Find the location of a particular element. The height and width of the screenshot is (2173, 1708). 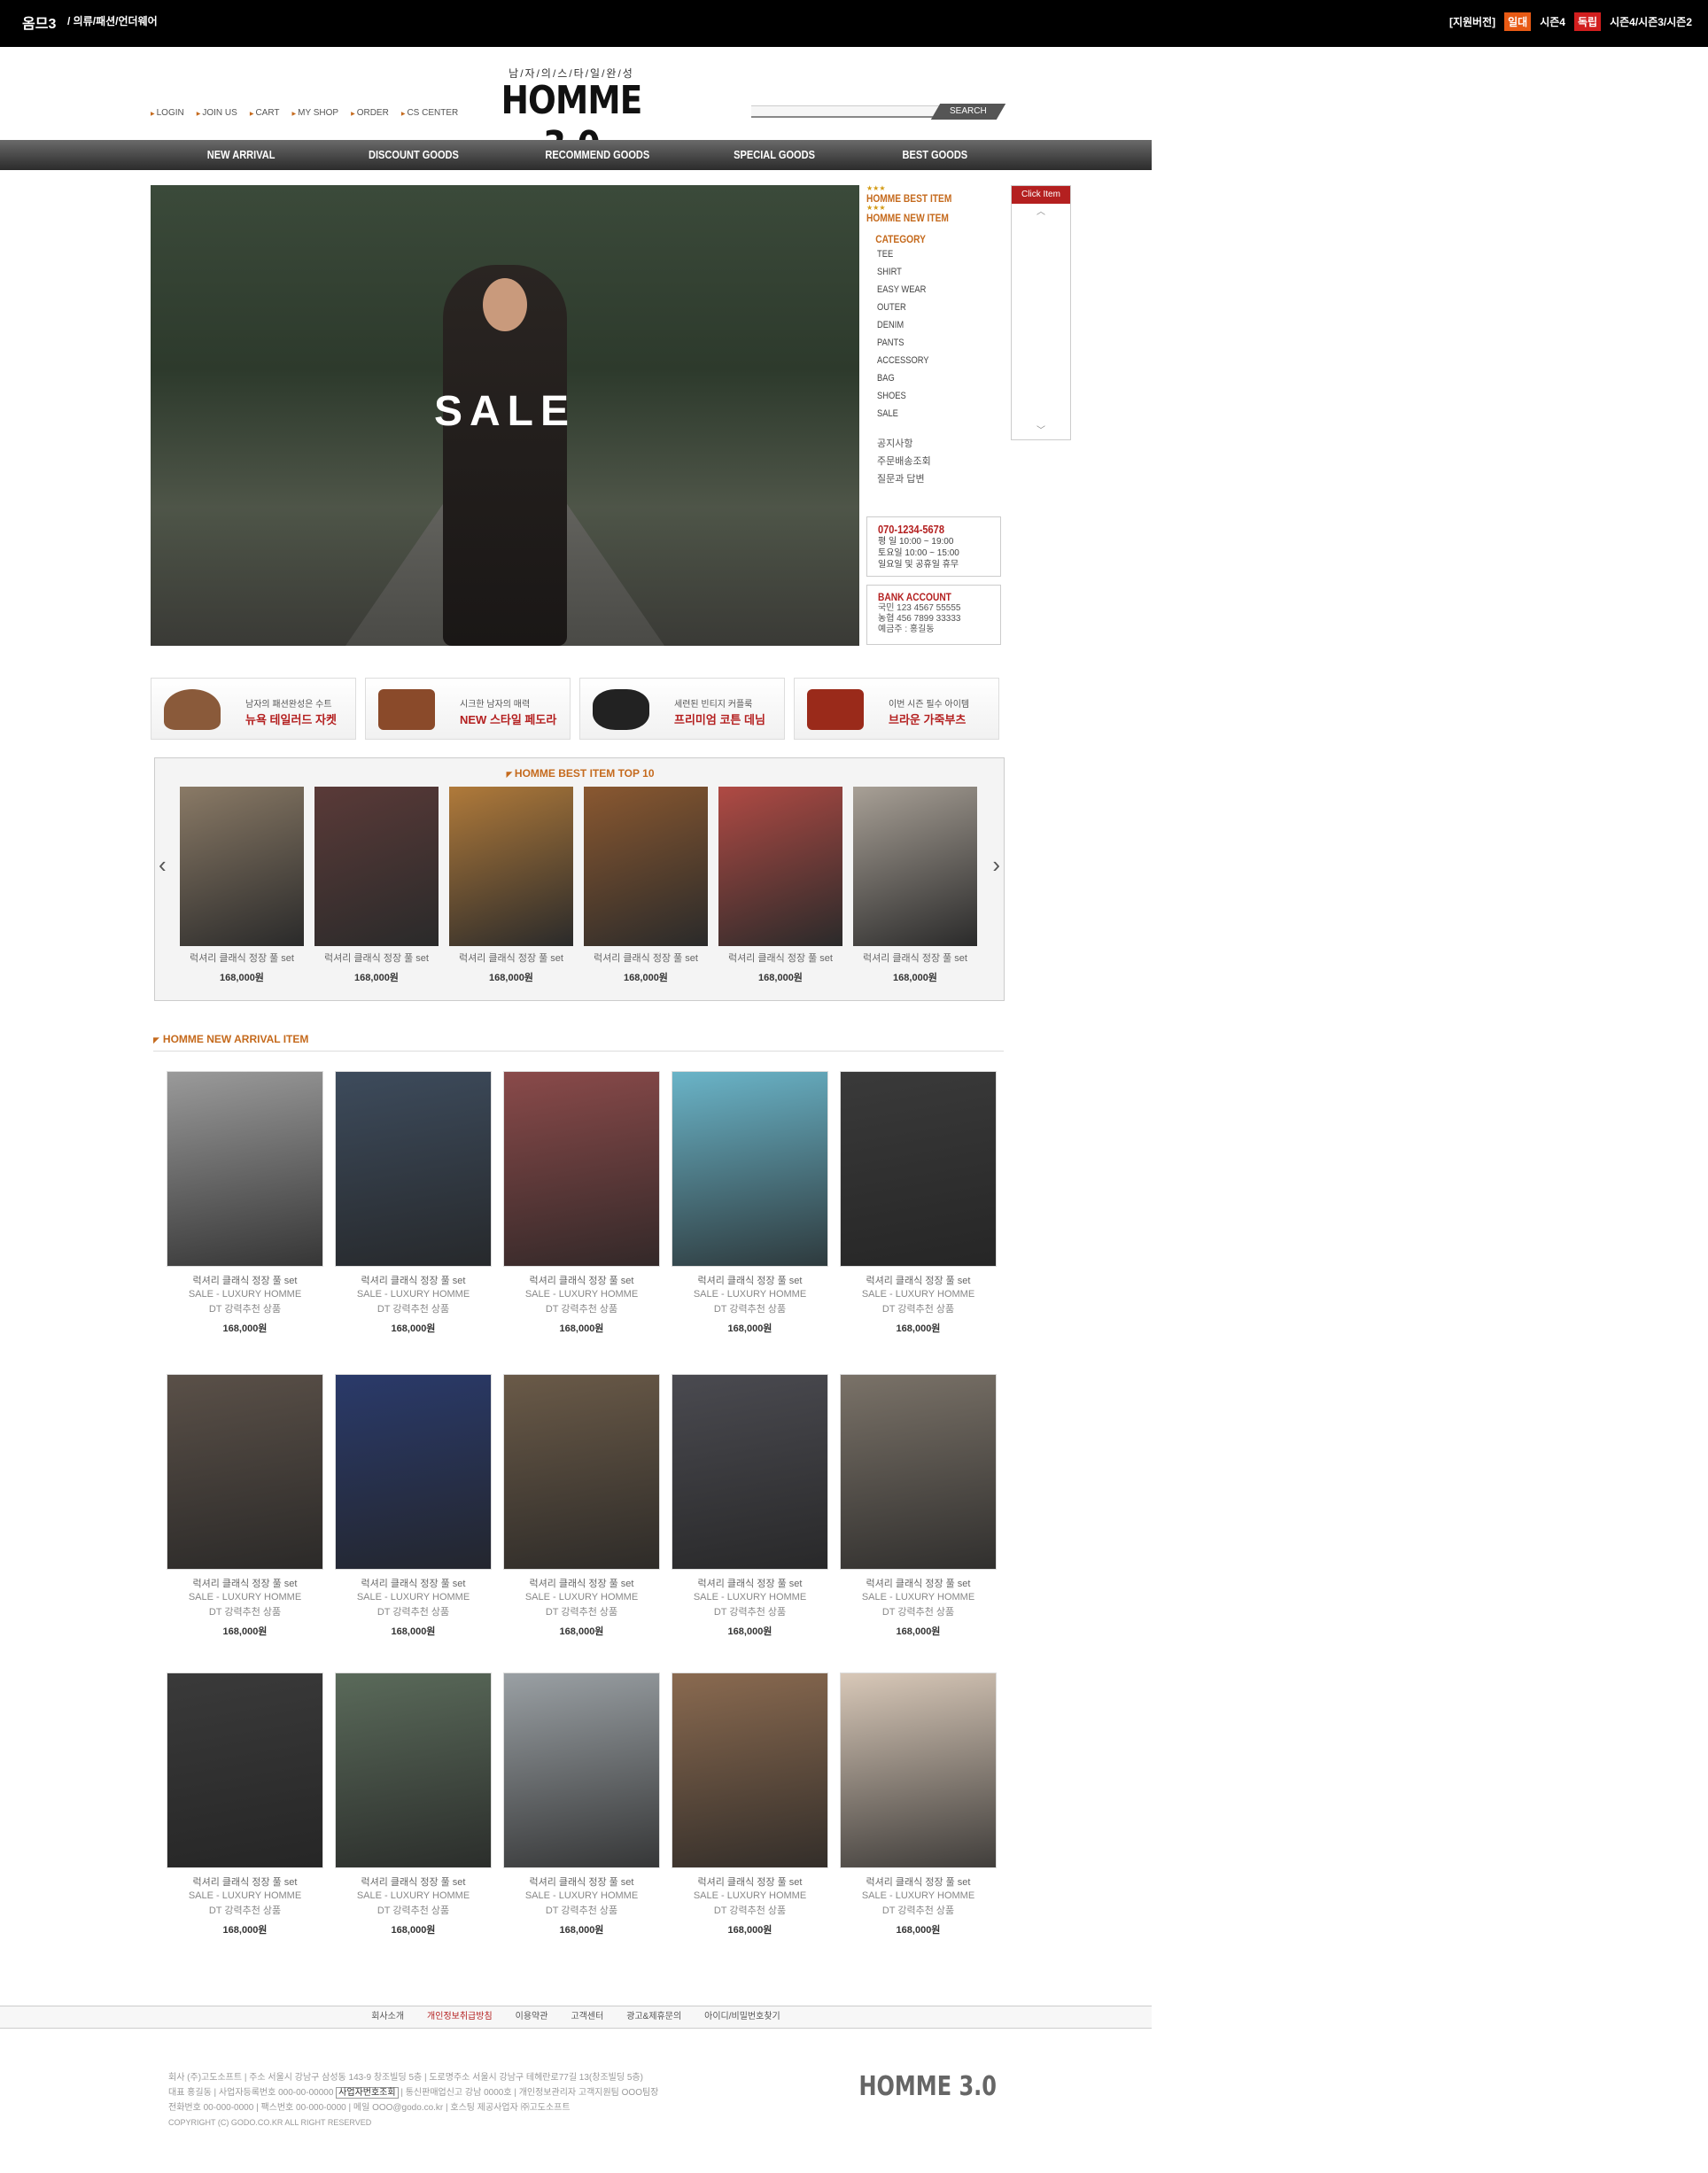

side-info-link: 주문배송조회 is located at coordinates (939, 462).